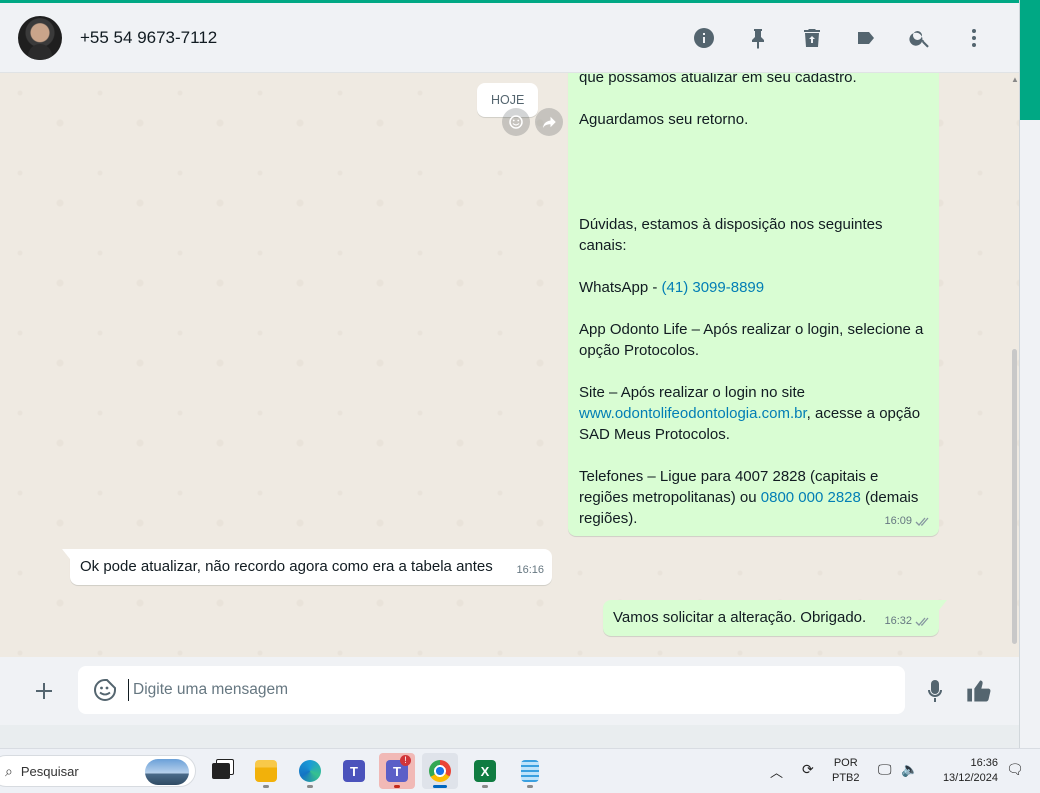 The height and width of the screenshot is (793, 1040). Describe the element at coordinates (128, 690) in the screenshot. I see `text-caret` at that location.